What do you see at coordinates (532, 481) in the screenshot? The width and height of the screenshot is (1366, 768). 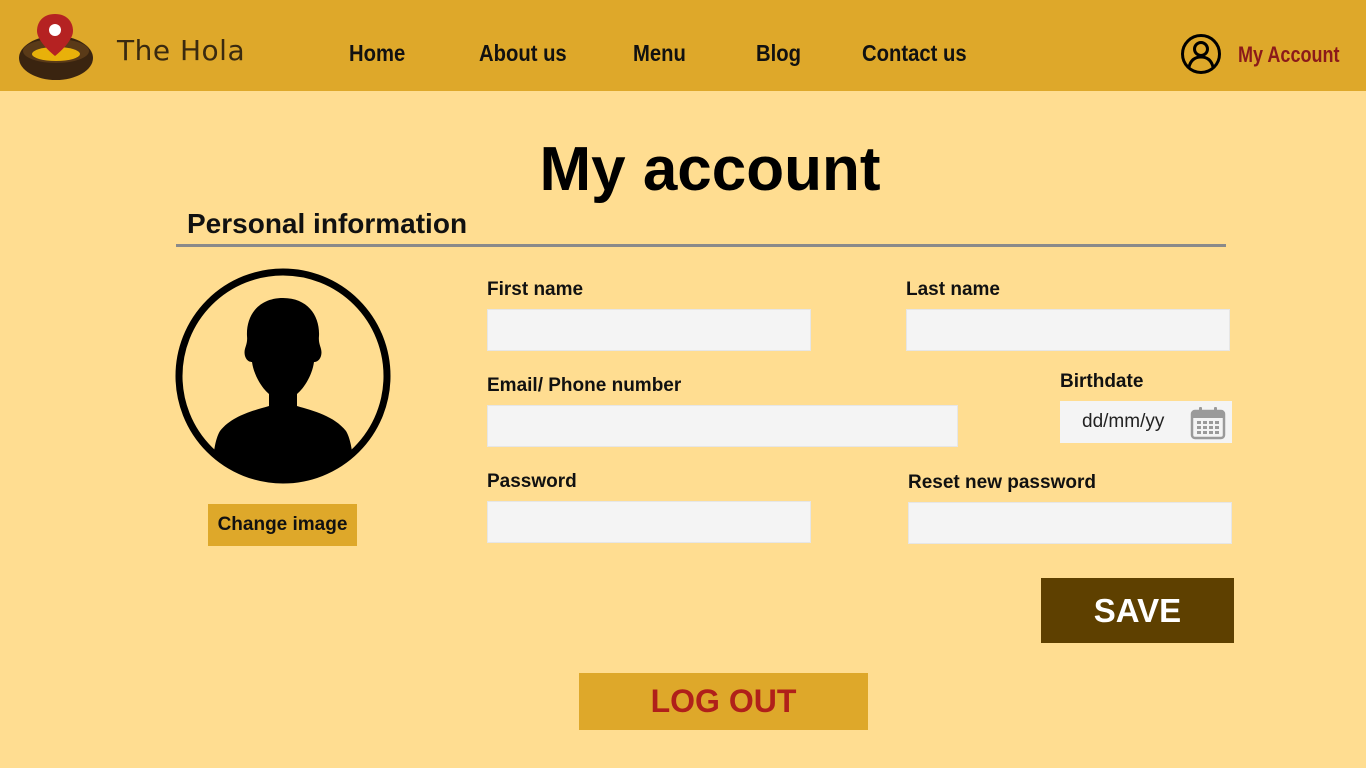 I see `password-label: Password` at bounding box center [532, 481].